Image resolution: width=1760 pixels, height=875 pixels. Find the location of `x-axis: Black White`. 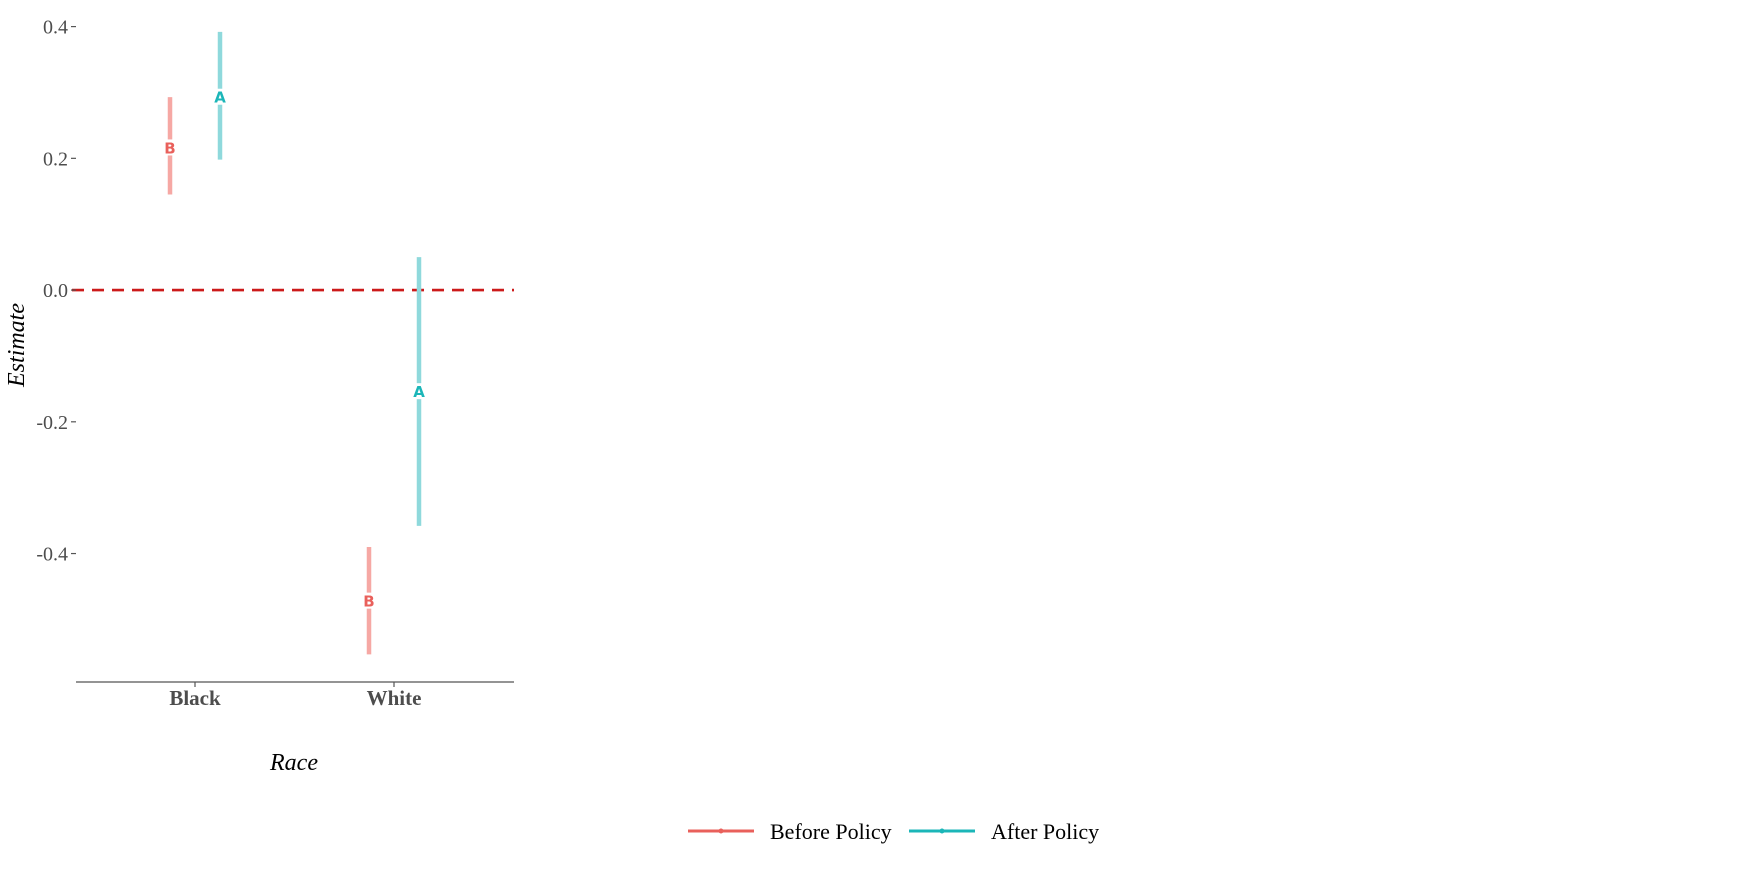

x-axis: Black White is located at coordinates (295, 695).